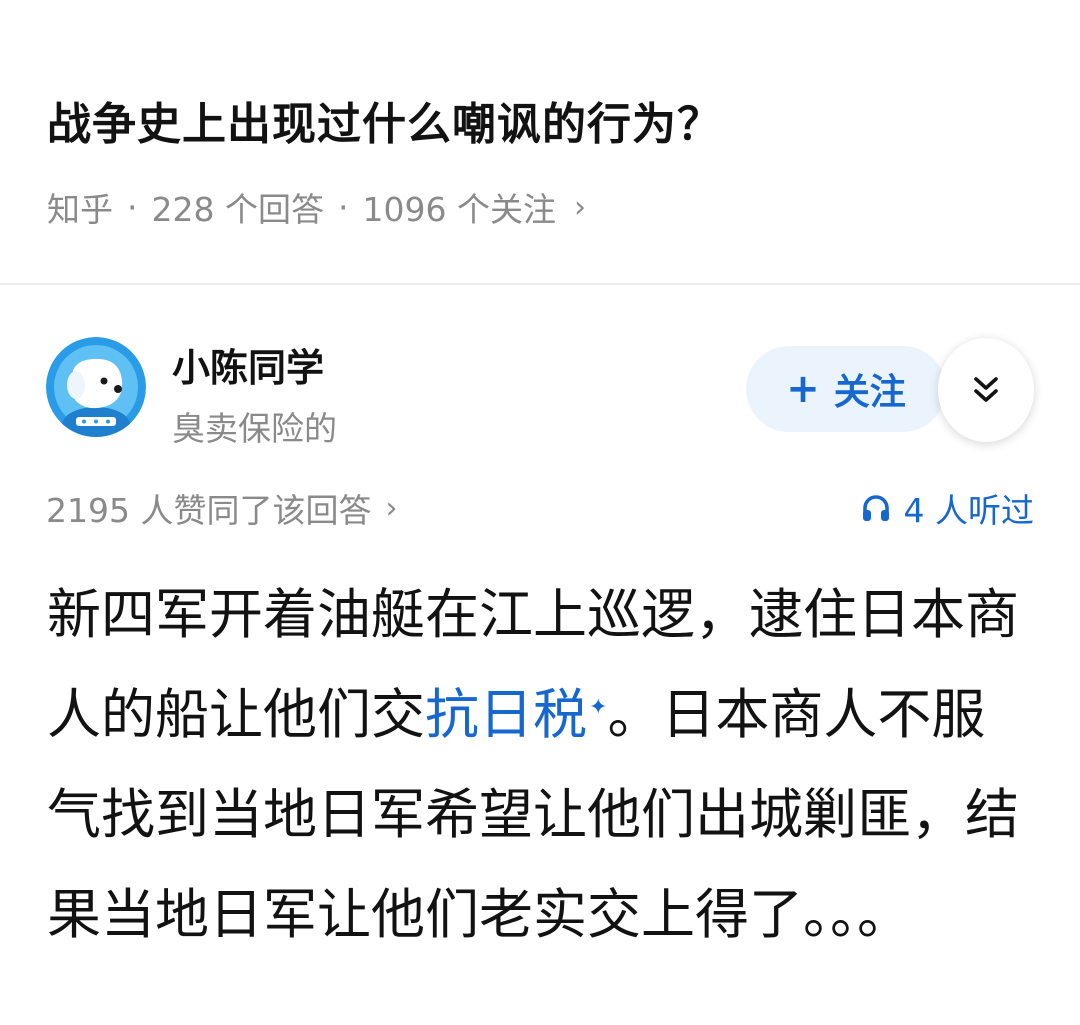 The image size is (1080, 1025). What do you see at coordinates (384, 120) in the screenshot?
I see `question-title: 战争史上出现过什么嘲讽的行为？` at bounding box center [384, 120].